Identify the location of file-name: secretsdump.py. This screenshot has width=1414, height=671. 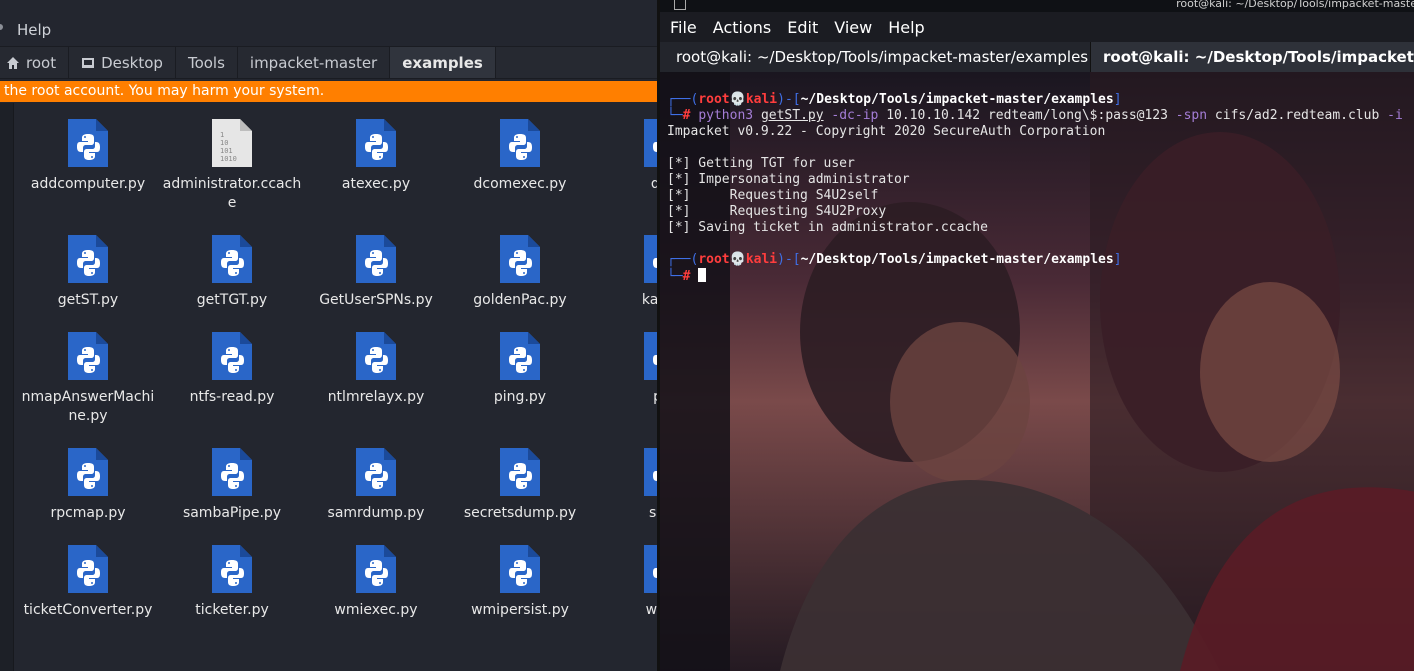
(520, 513).